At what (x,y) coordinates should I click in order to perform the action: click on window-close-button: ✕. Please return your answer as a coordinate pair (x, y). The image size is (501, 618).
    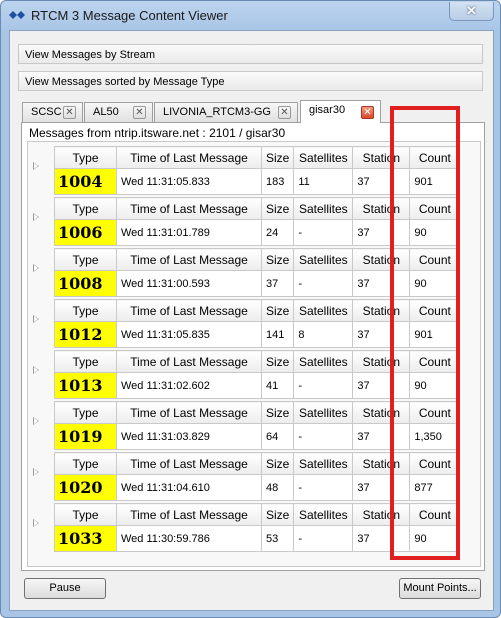
    Looking at the image, I should click on (471, 11).